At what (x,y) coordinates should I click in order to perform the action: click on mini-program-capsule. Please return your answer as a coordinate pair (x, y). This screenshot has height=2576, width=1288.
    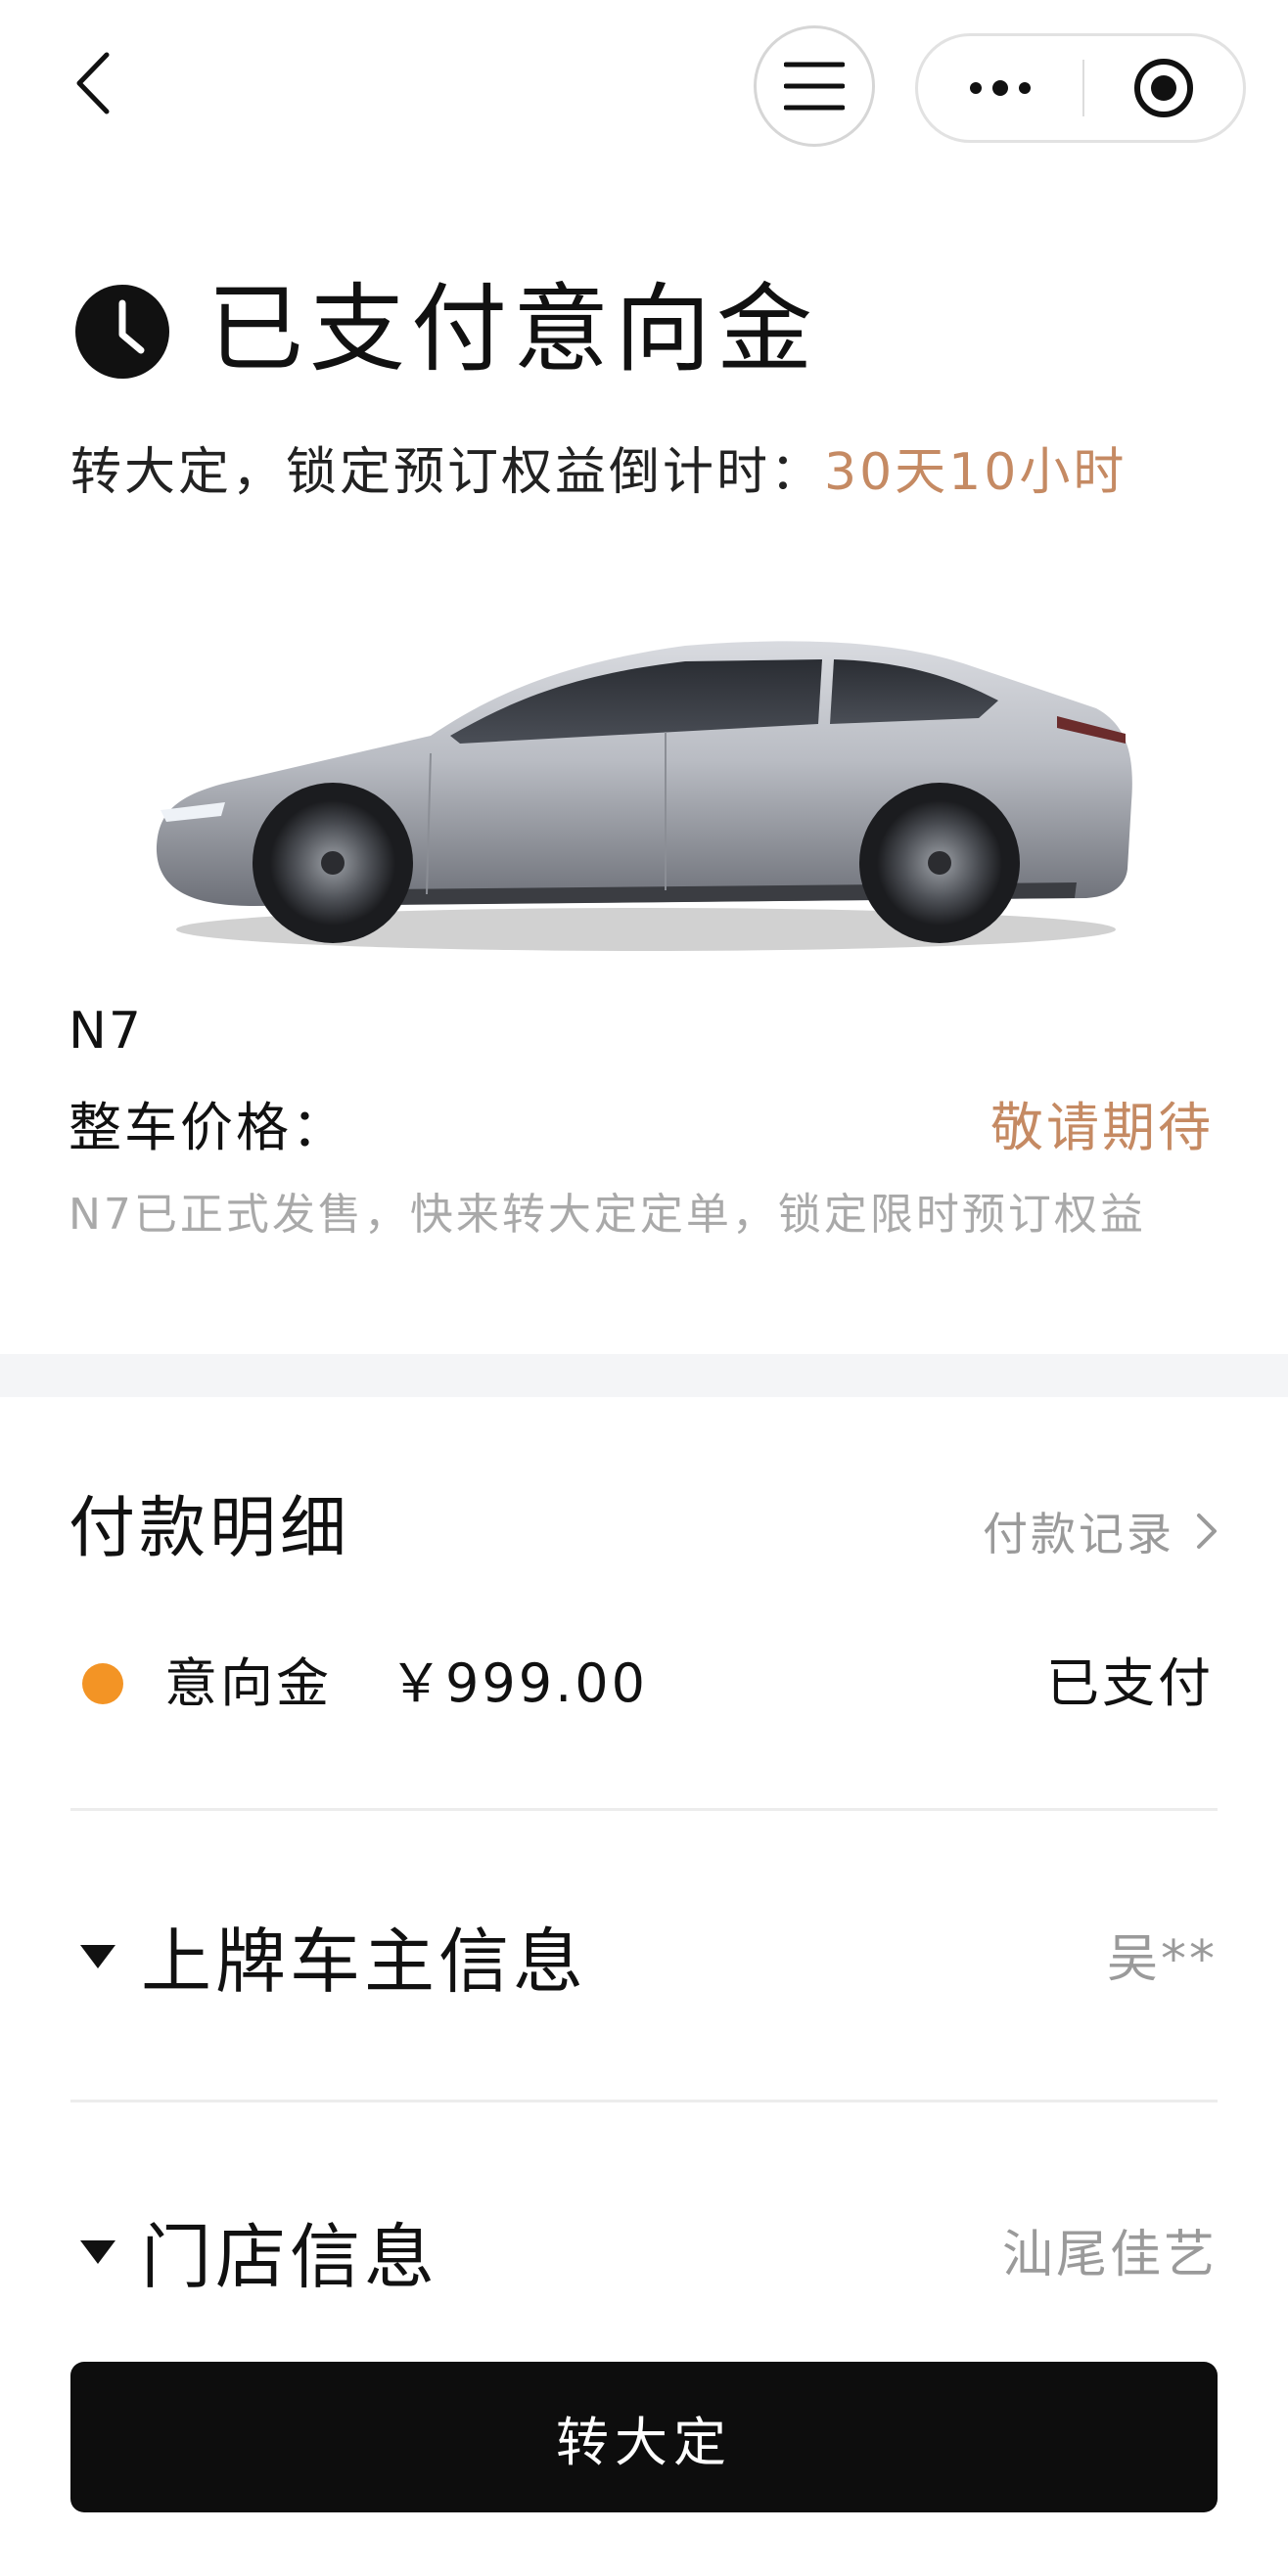
    Looking at the image, I should click on (1080, 88).